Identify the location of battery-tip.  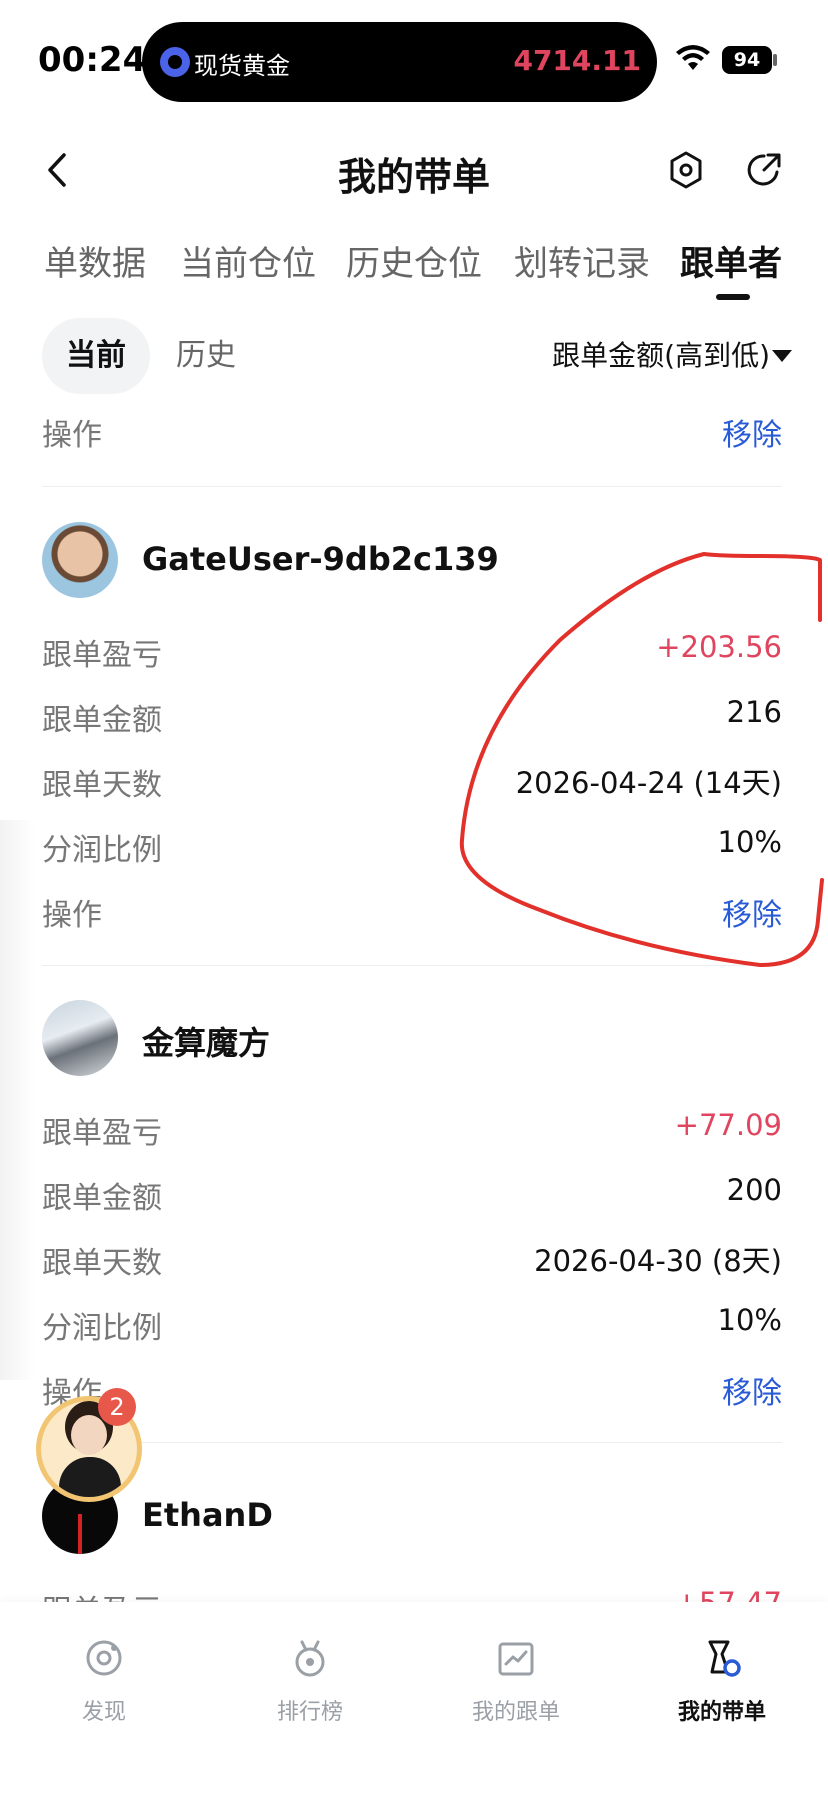
(775, 60).